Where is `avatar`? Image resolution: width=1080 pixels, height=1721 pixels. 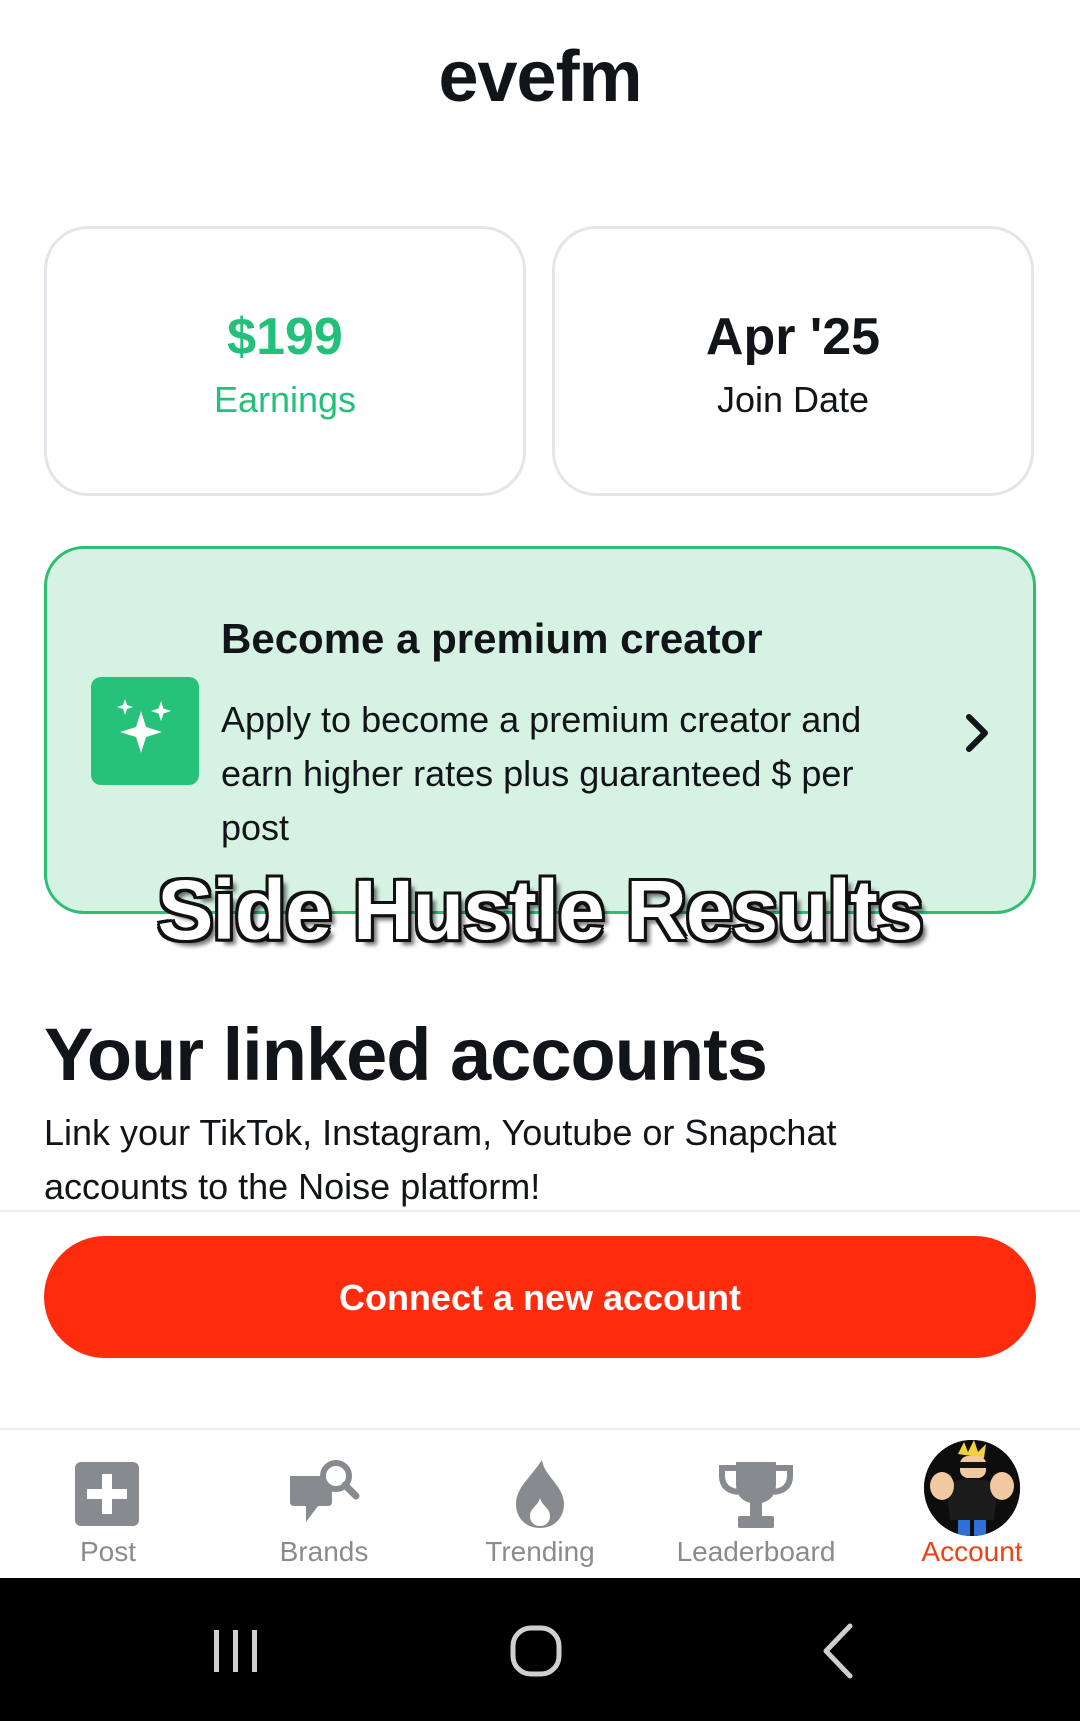 avatar is located at coordinates (972, 1488).